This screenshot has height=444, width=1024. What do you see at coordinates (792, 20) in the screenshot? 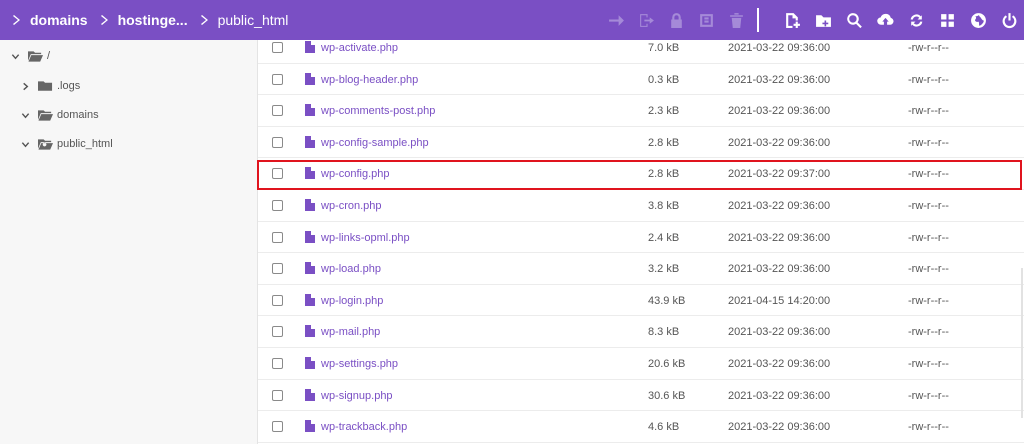
I see `new-file-icon` at bounding box center [792, 20].